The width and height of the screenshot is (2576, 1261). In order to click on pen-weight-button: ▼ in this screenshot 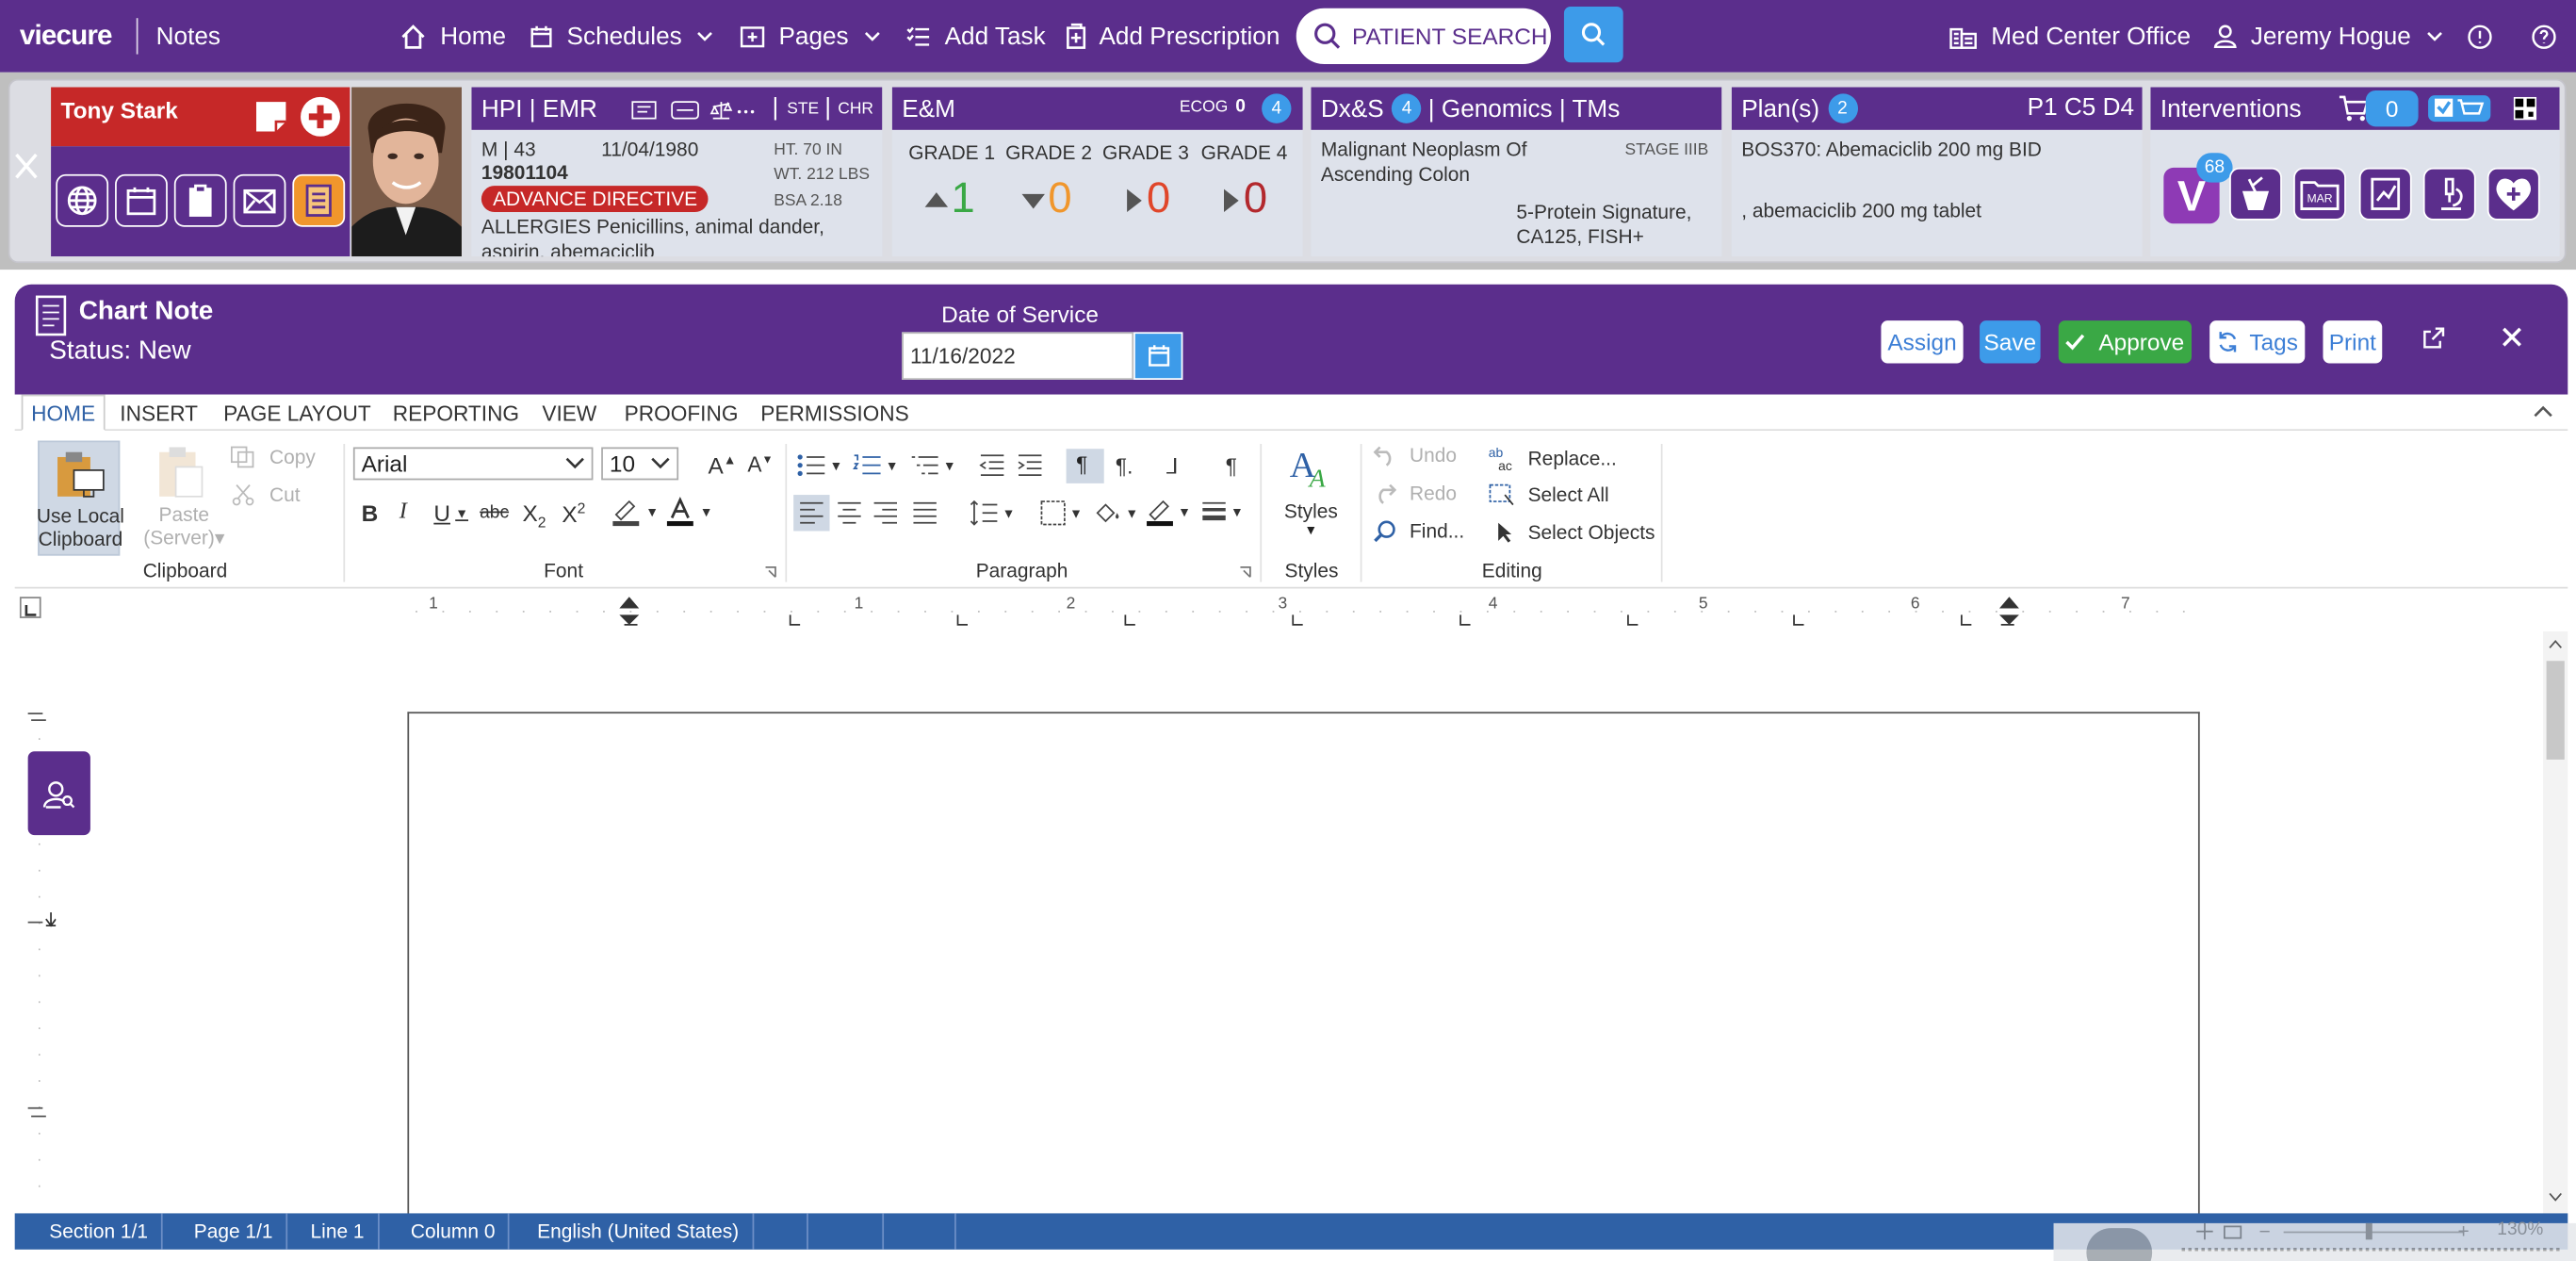, I will do `click(1222, 511)`.